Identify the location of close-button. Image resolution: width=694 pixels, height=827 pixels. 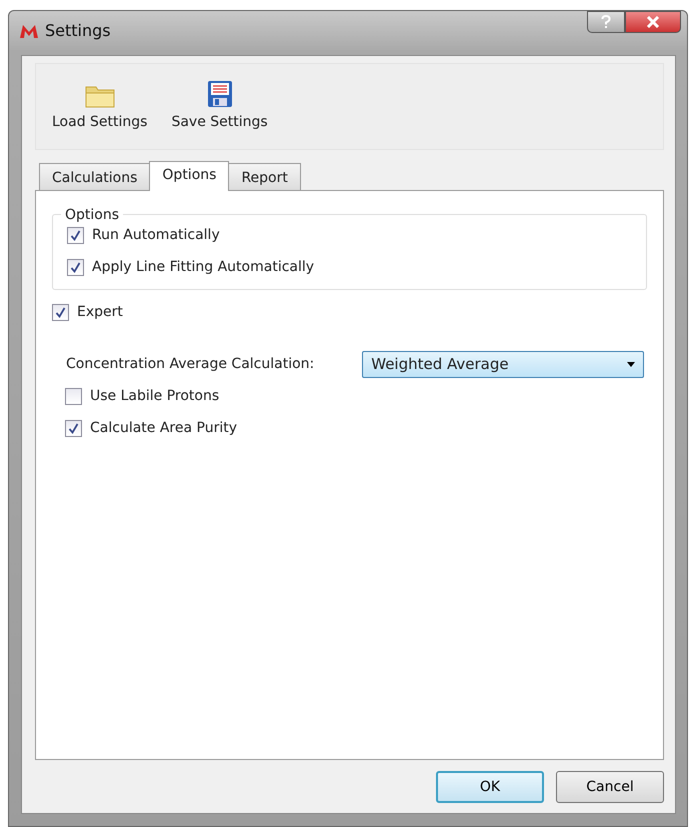
(653, 22).